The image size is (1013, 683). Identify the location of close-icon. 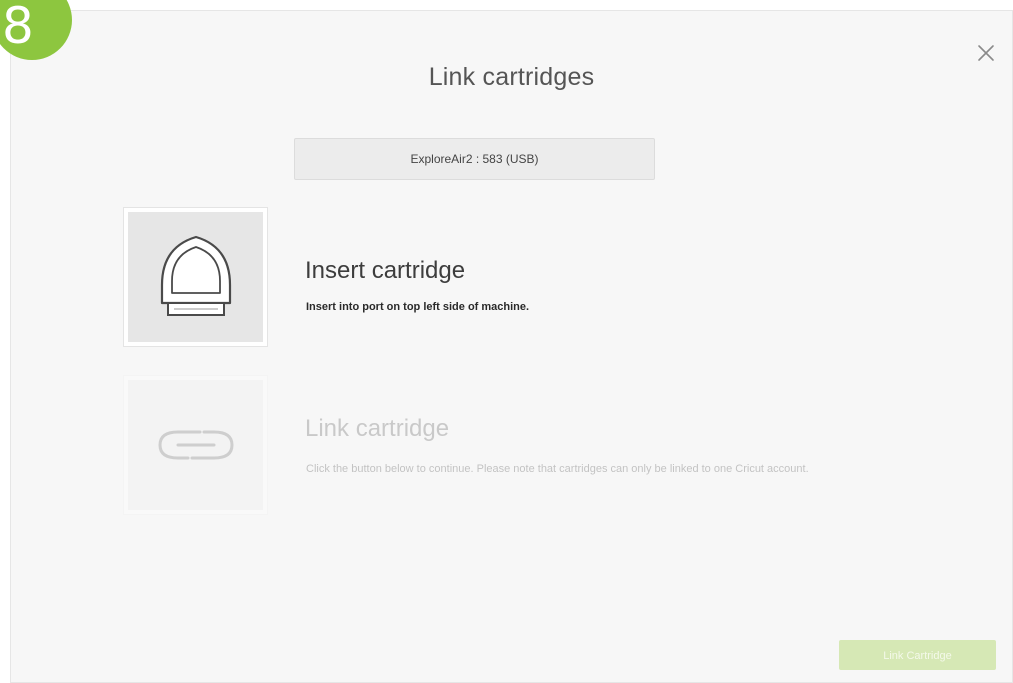
(986, 53).